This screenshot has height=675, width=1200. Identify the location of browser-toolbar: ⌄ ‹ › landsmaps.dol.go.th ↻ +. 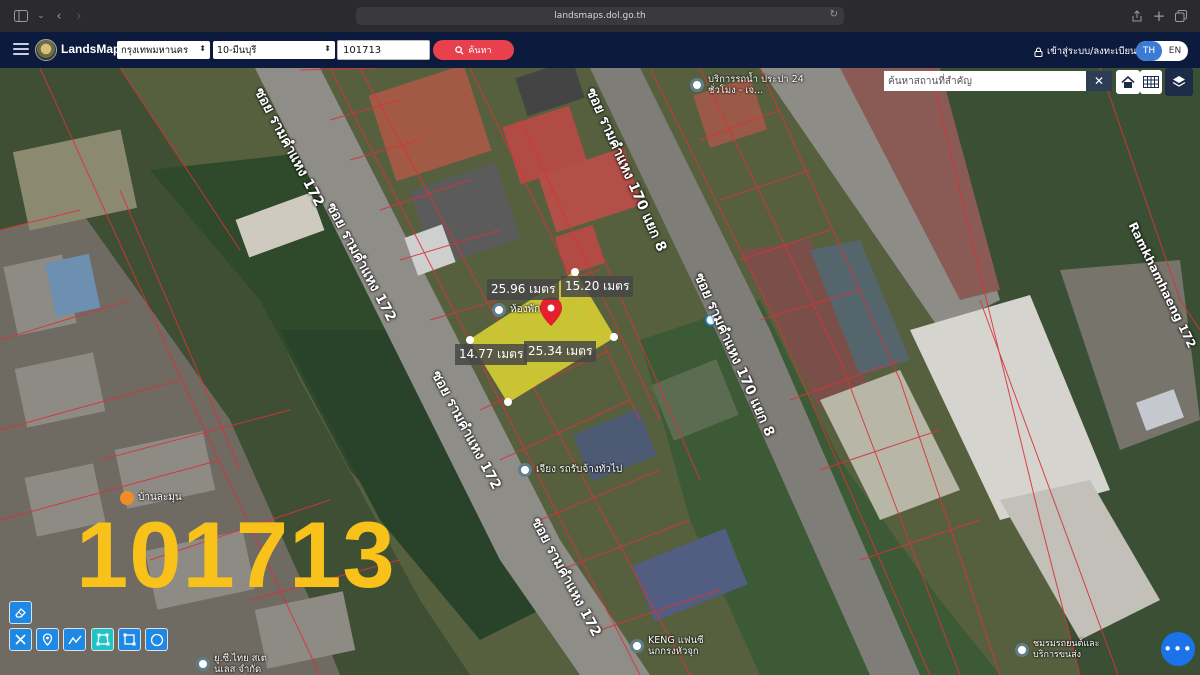
(600, 16).